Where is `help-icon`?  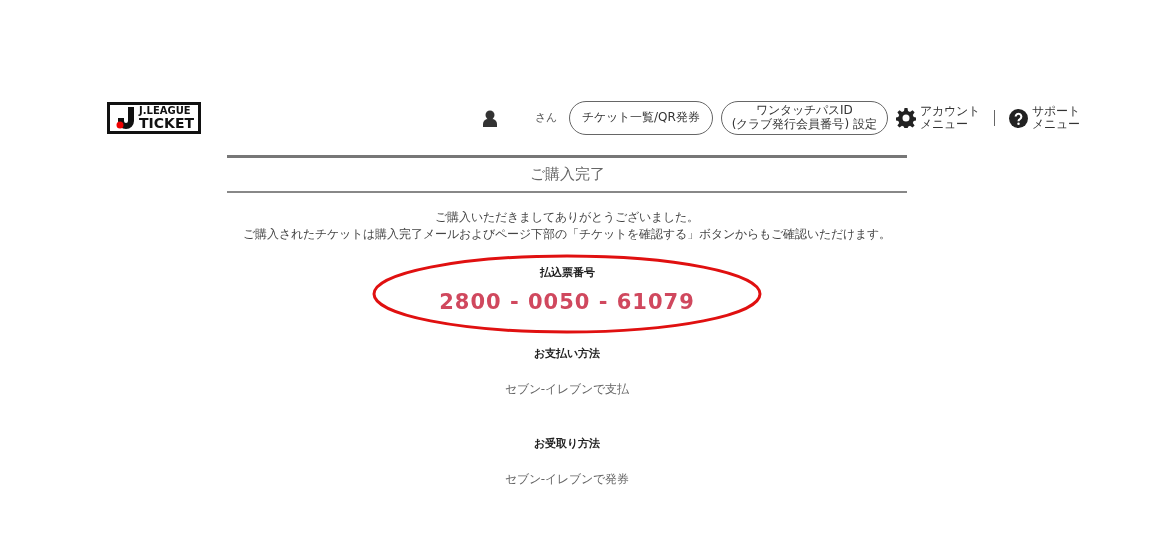
help-icon is located at coordinates (1018, 118).